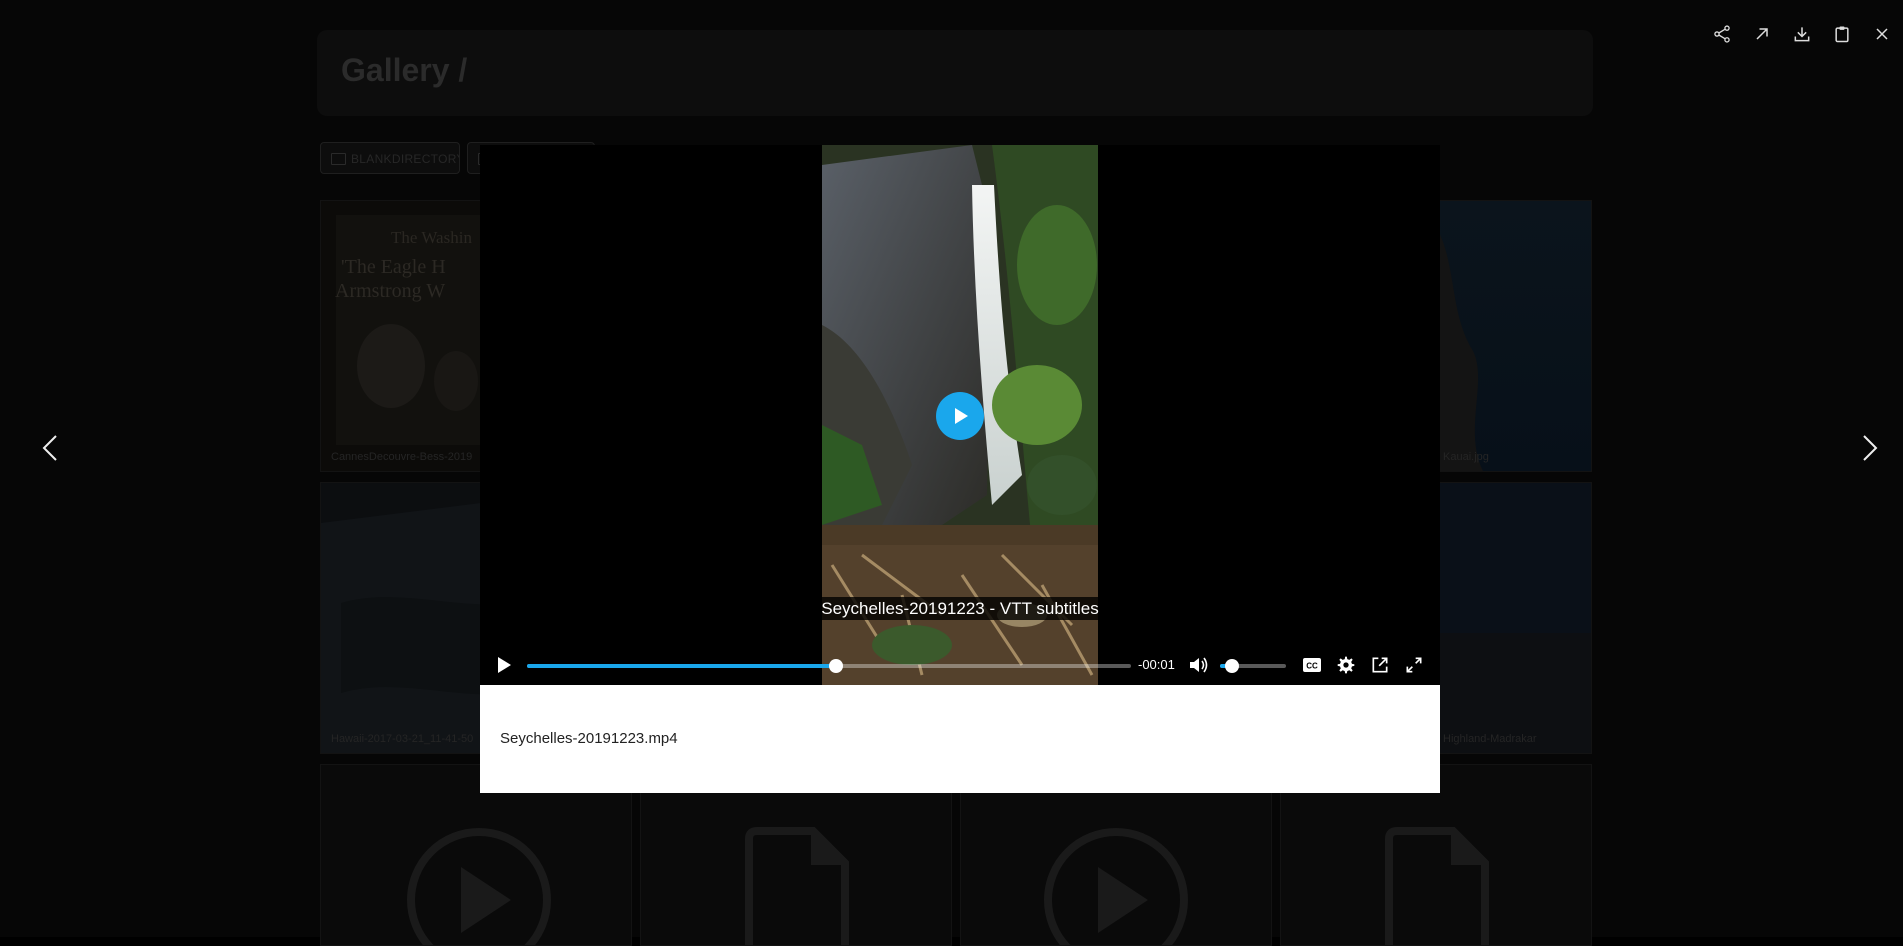 The height and width of the screenshot is (946, 1903). Describe the element at coordinates (589, 738) in the screenshot. I see `file-name: Seychelles-20191223.mp4` at that location.